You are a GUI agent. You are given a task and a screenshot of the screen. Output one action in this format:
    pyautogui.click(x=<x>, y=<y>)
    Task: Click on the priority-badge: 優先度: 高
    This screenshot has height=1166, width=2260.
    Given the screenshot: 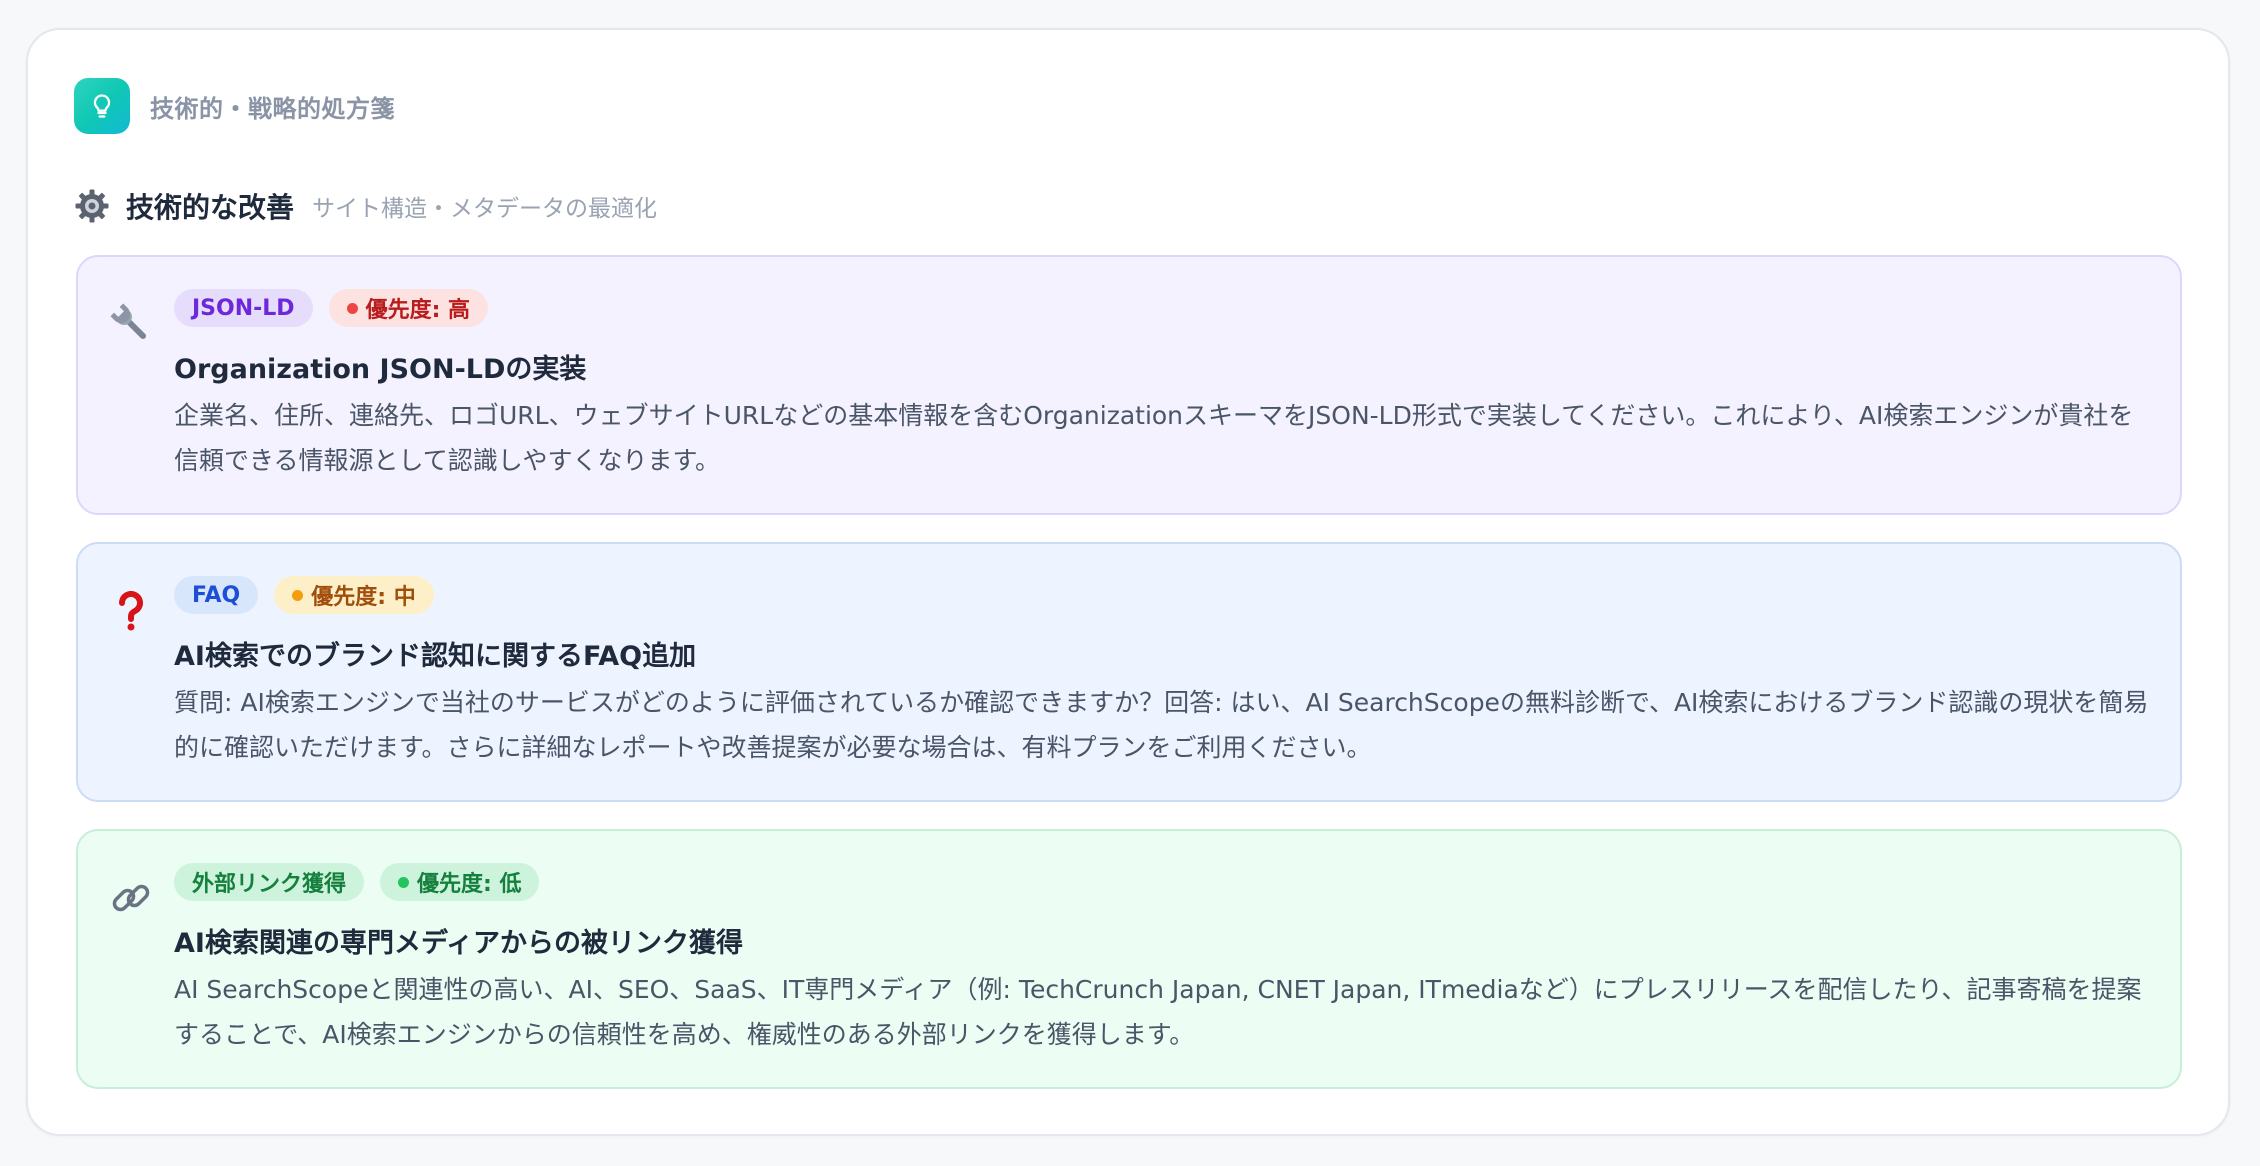 What is the action you would take?
    pyautogui.click(x=408, y=308)
    